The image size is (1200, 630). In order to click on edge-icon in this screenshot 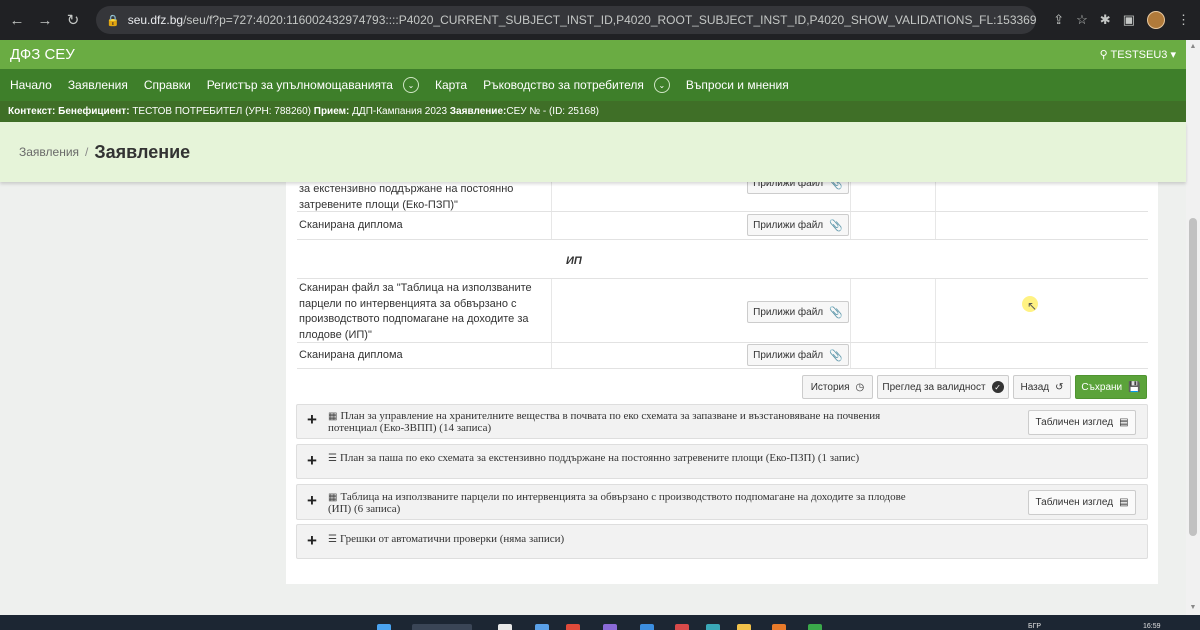, I will do `click(647, 627)`.